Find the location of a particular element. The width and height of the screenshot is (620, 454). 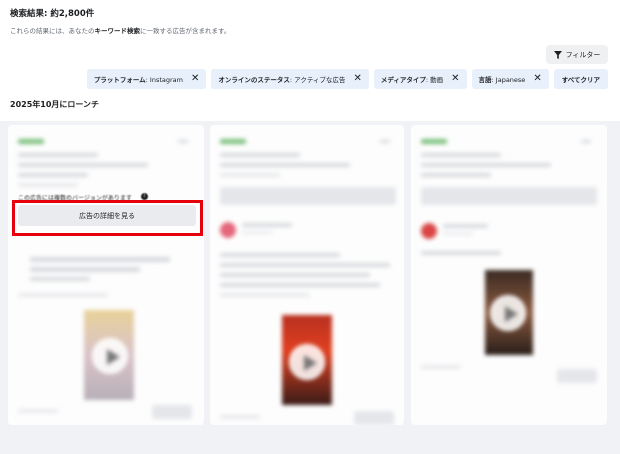

view-ad-details-button: 広告の詳細を見る is located at coordinates (107, 215).